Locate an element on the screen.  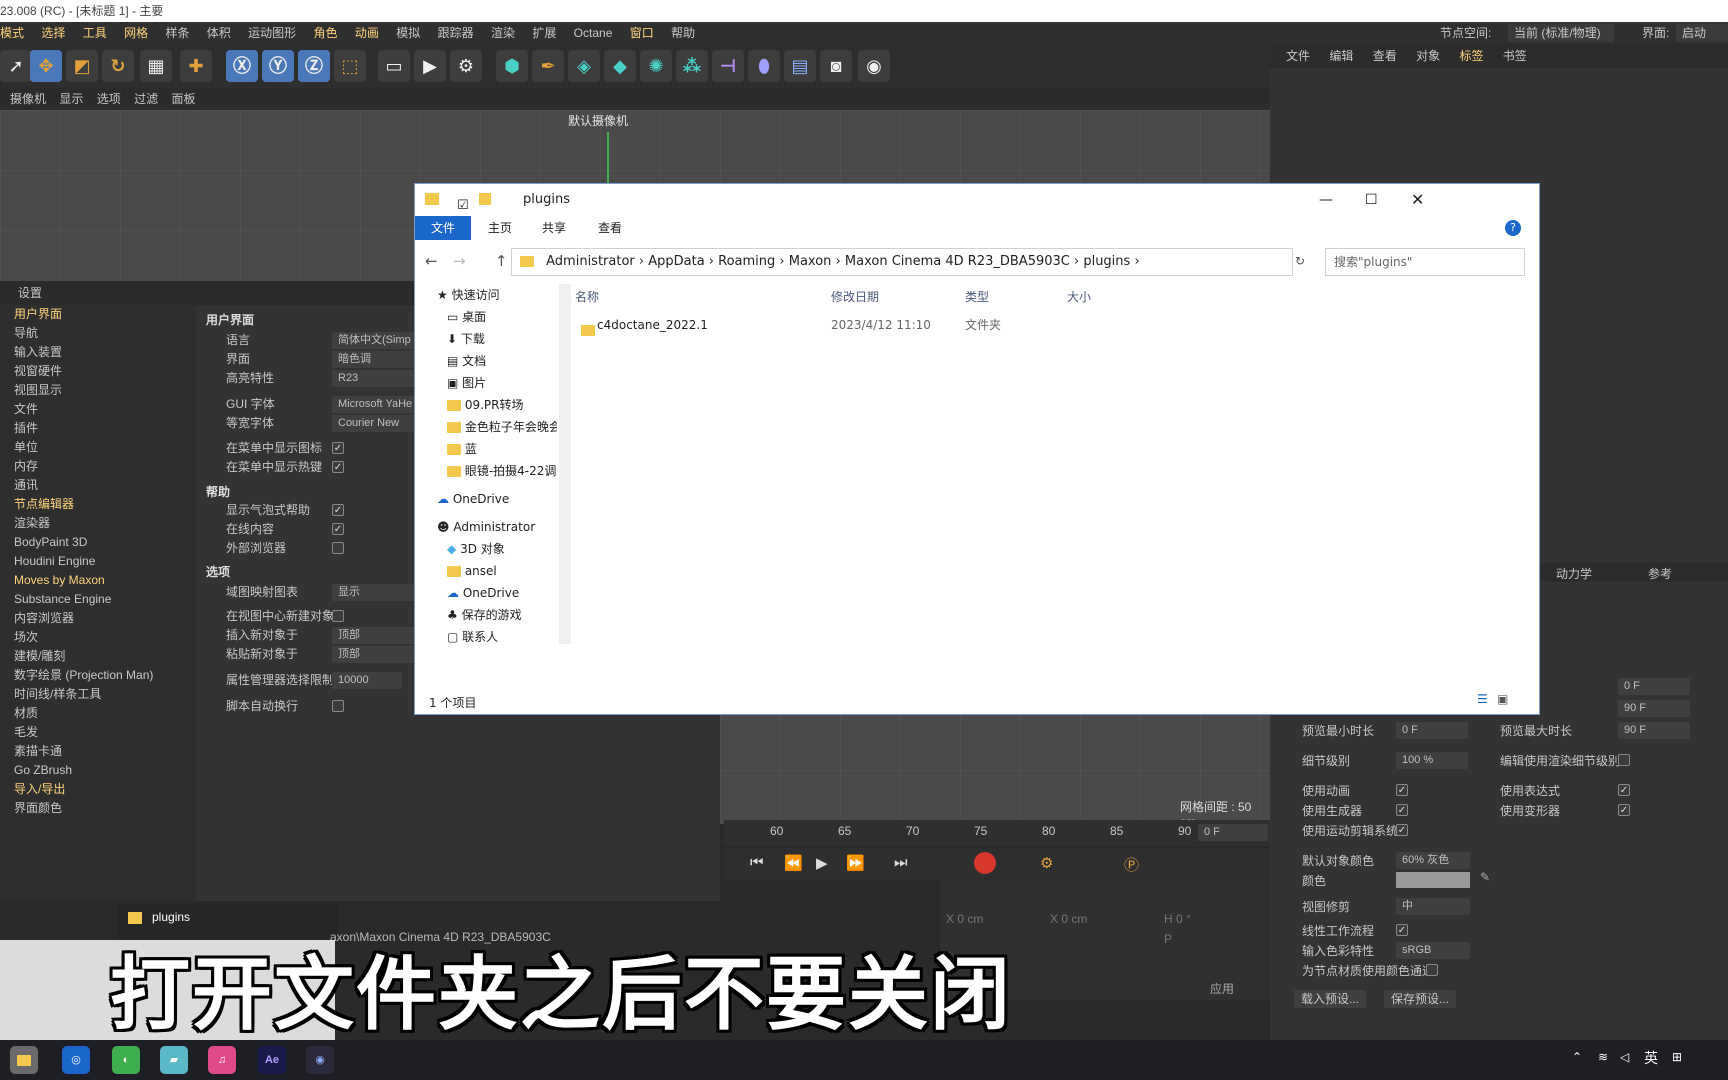
prev-key-icon: ⏪ is located at coordinates (793, 863).